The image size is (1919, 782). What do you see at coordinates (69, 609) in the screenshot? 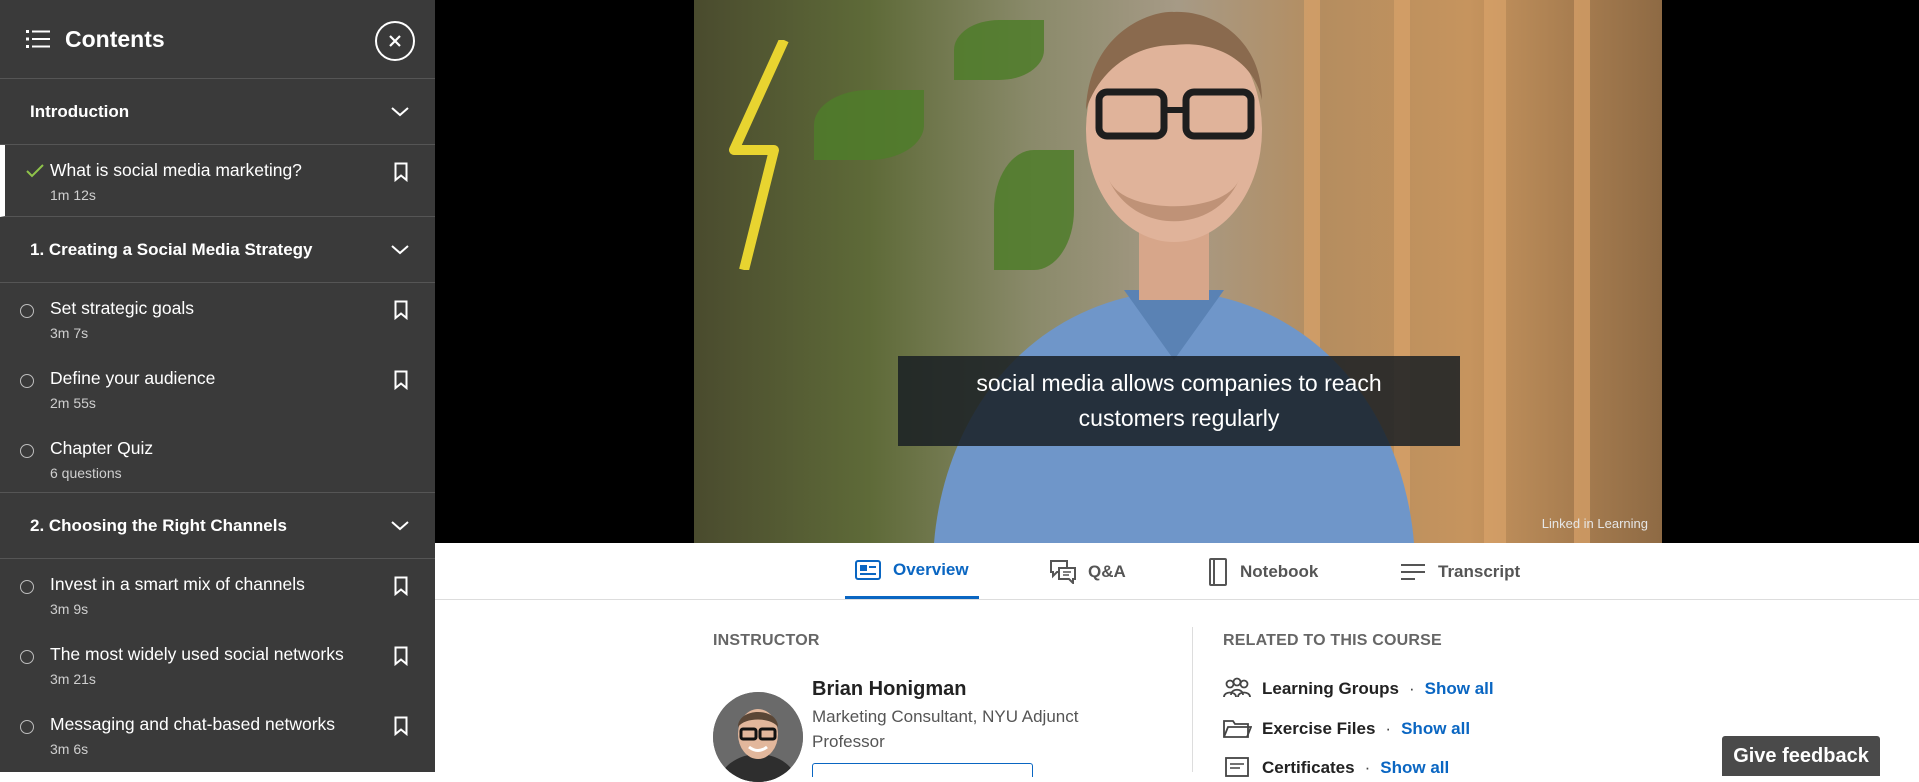
I see `item-duration: 3m 9s` at bounding box center [69, 609].